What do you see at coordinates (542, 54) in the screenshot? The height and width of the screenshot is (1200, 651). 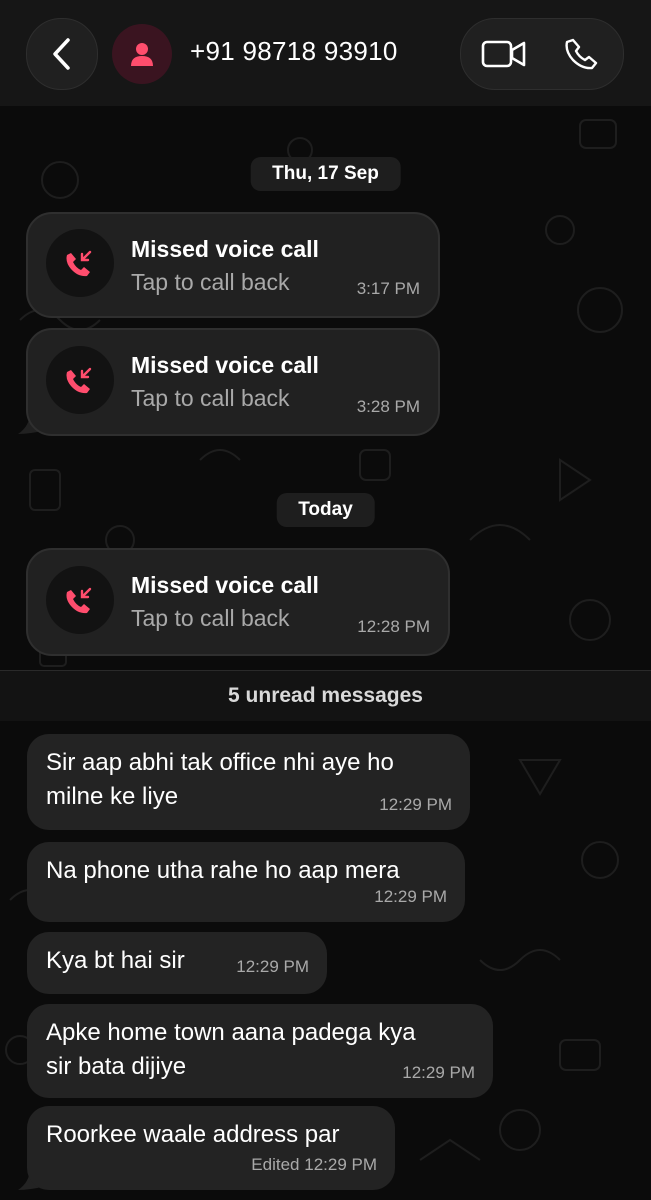 I see `call-actions` at bounding box center [542, 54].